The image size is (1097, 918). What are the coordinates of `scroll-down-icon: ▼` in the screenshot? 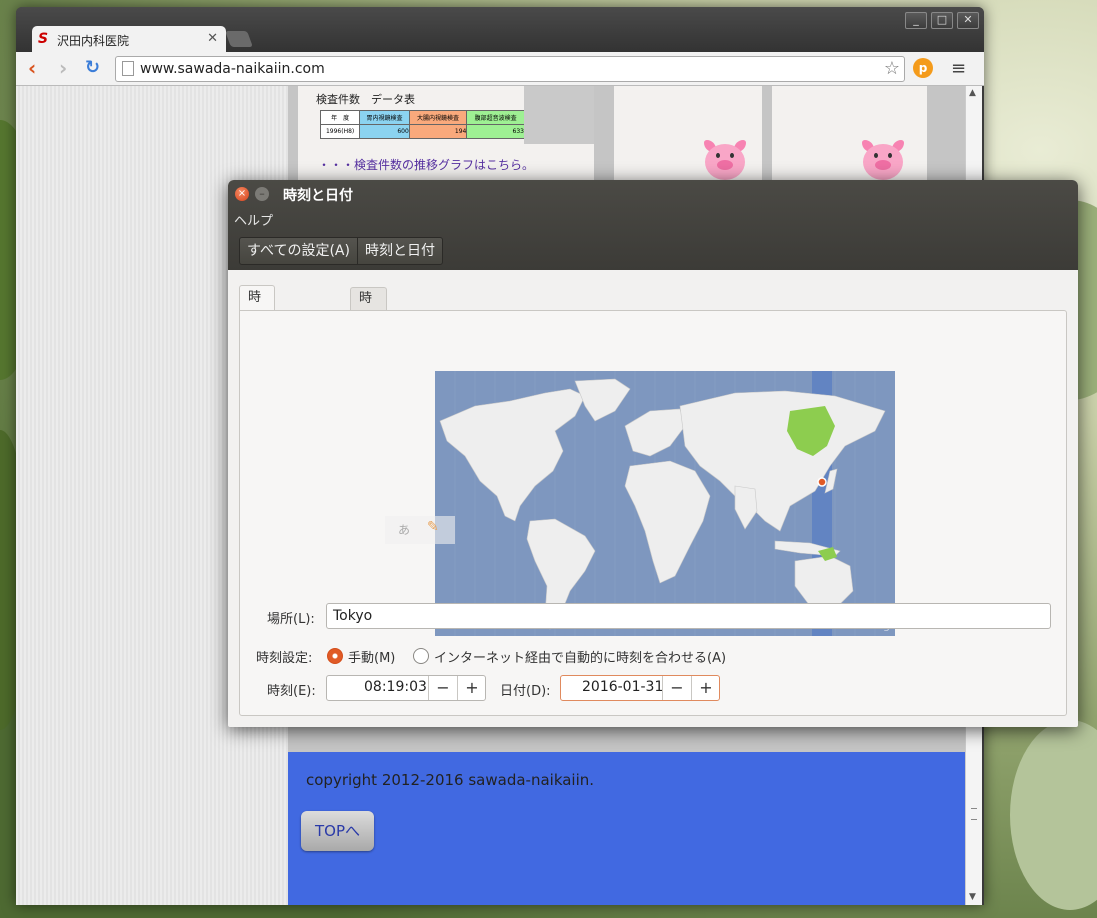 It's located at (972, 897).